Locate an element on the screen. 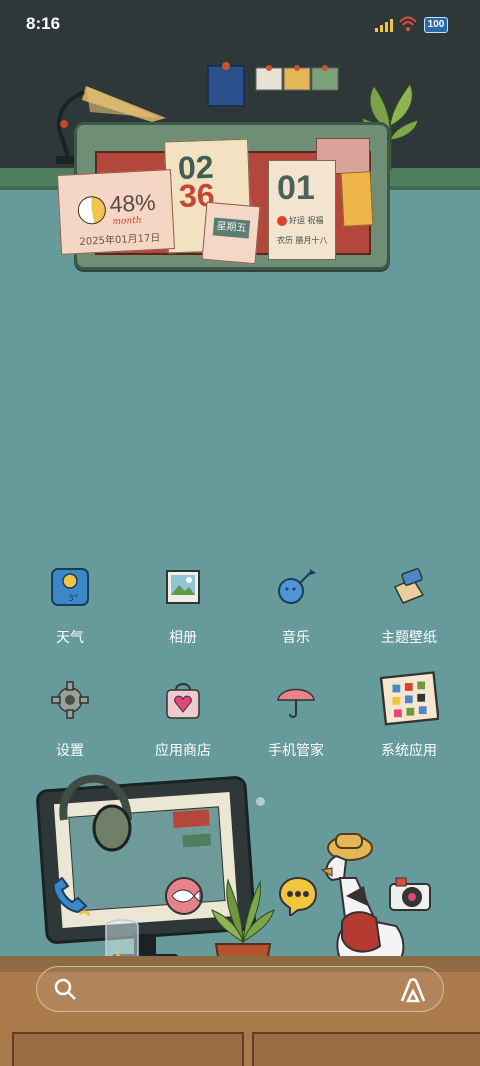 This screenshot has width=480, height=1066. weather-temp: 3° is located at coordinates (73, 599).